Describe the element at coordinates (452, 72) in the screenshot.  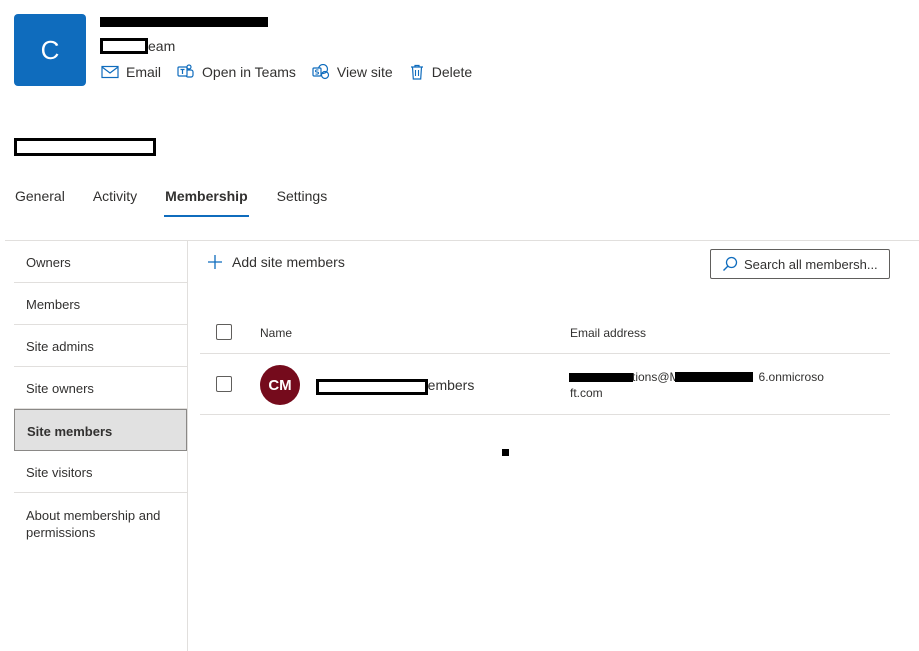
I see `delete-label: Delete` at that location.